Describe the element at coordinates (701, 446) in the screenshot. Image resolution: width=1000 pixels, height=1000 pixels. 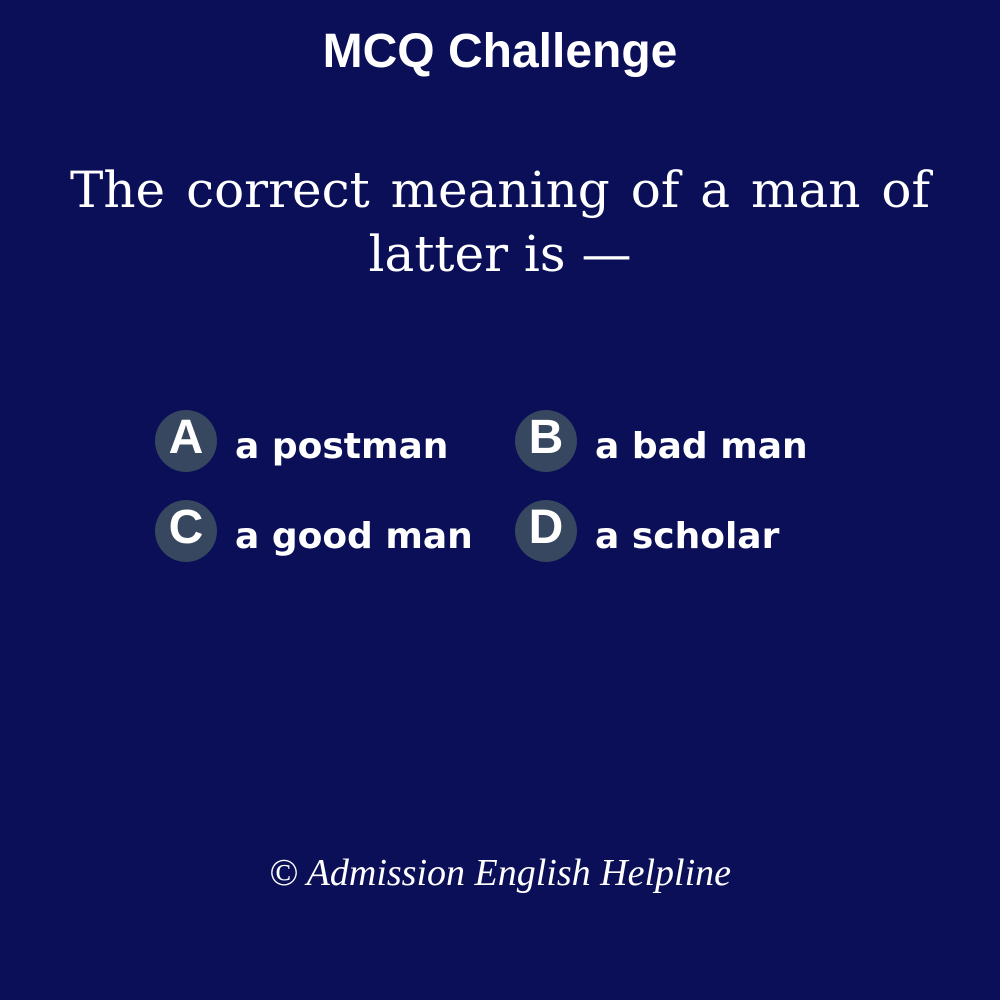
I see `option-b-label: a bad man` at that location.